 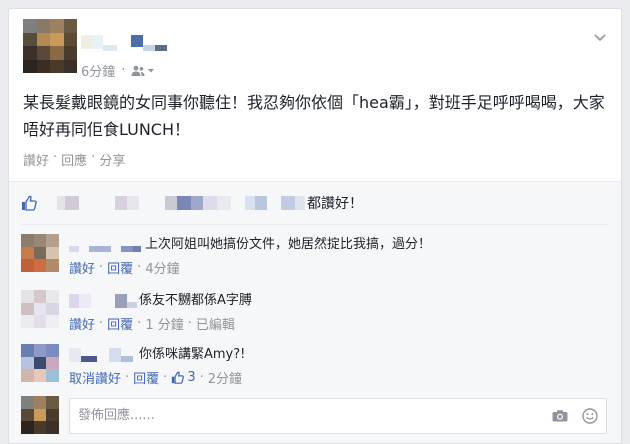 I want to click on divider, so click(x=315, y=224).